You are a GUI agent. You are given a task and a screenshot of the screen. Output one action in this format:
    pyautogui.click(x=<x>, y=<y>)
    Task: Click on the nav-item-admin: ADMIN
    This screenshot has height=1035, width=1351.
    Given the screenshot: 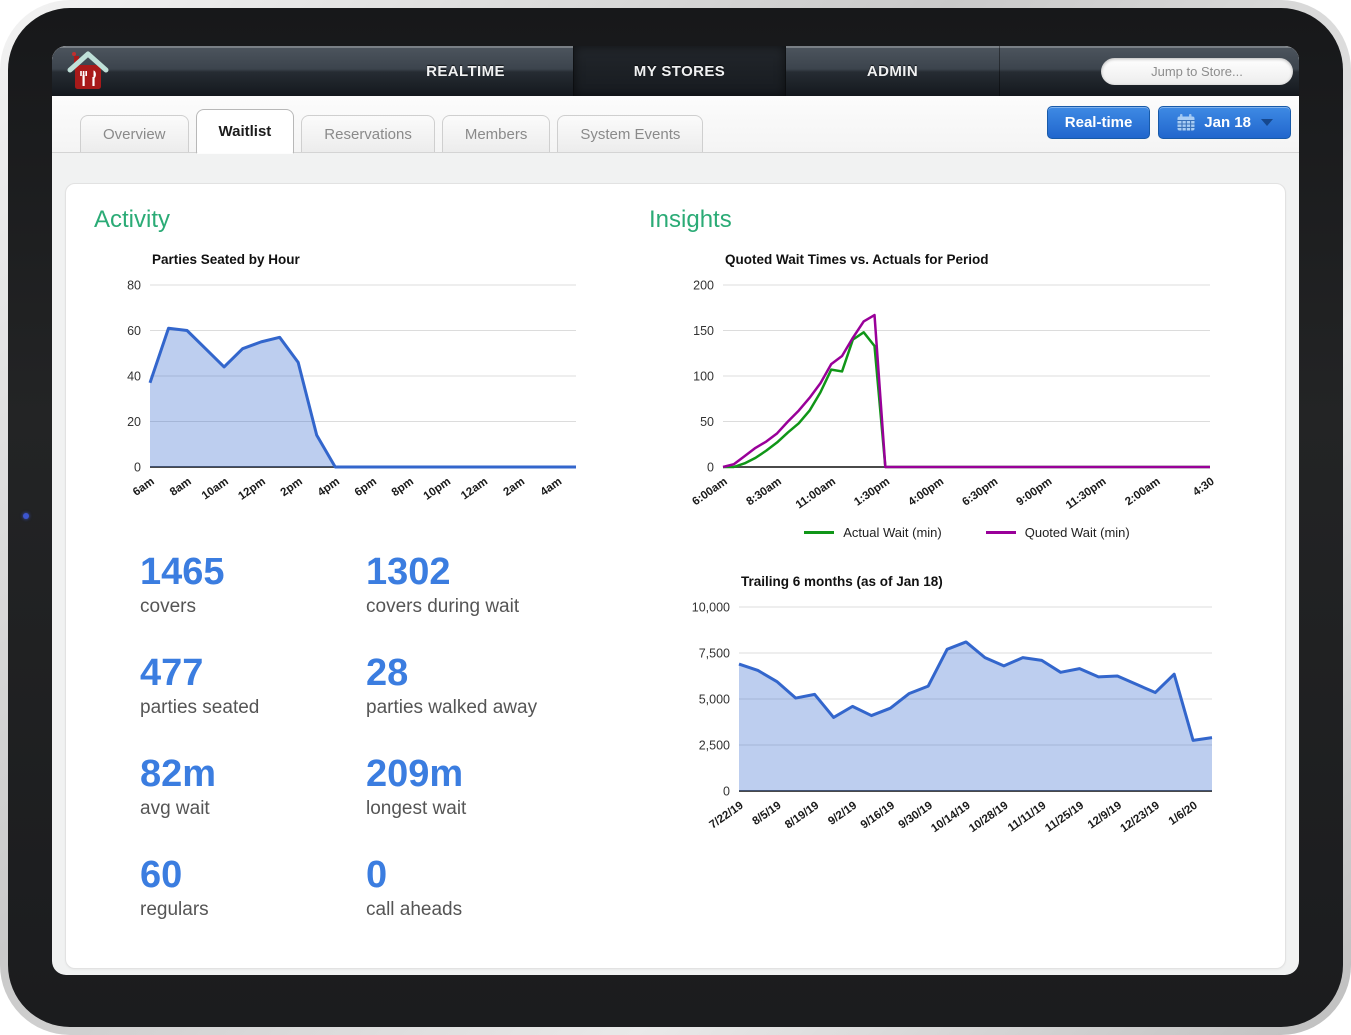 What is the action you would take?
    pyautogui.click(x=893, y=71)
    